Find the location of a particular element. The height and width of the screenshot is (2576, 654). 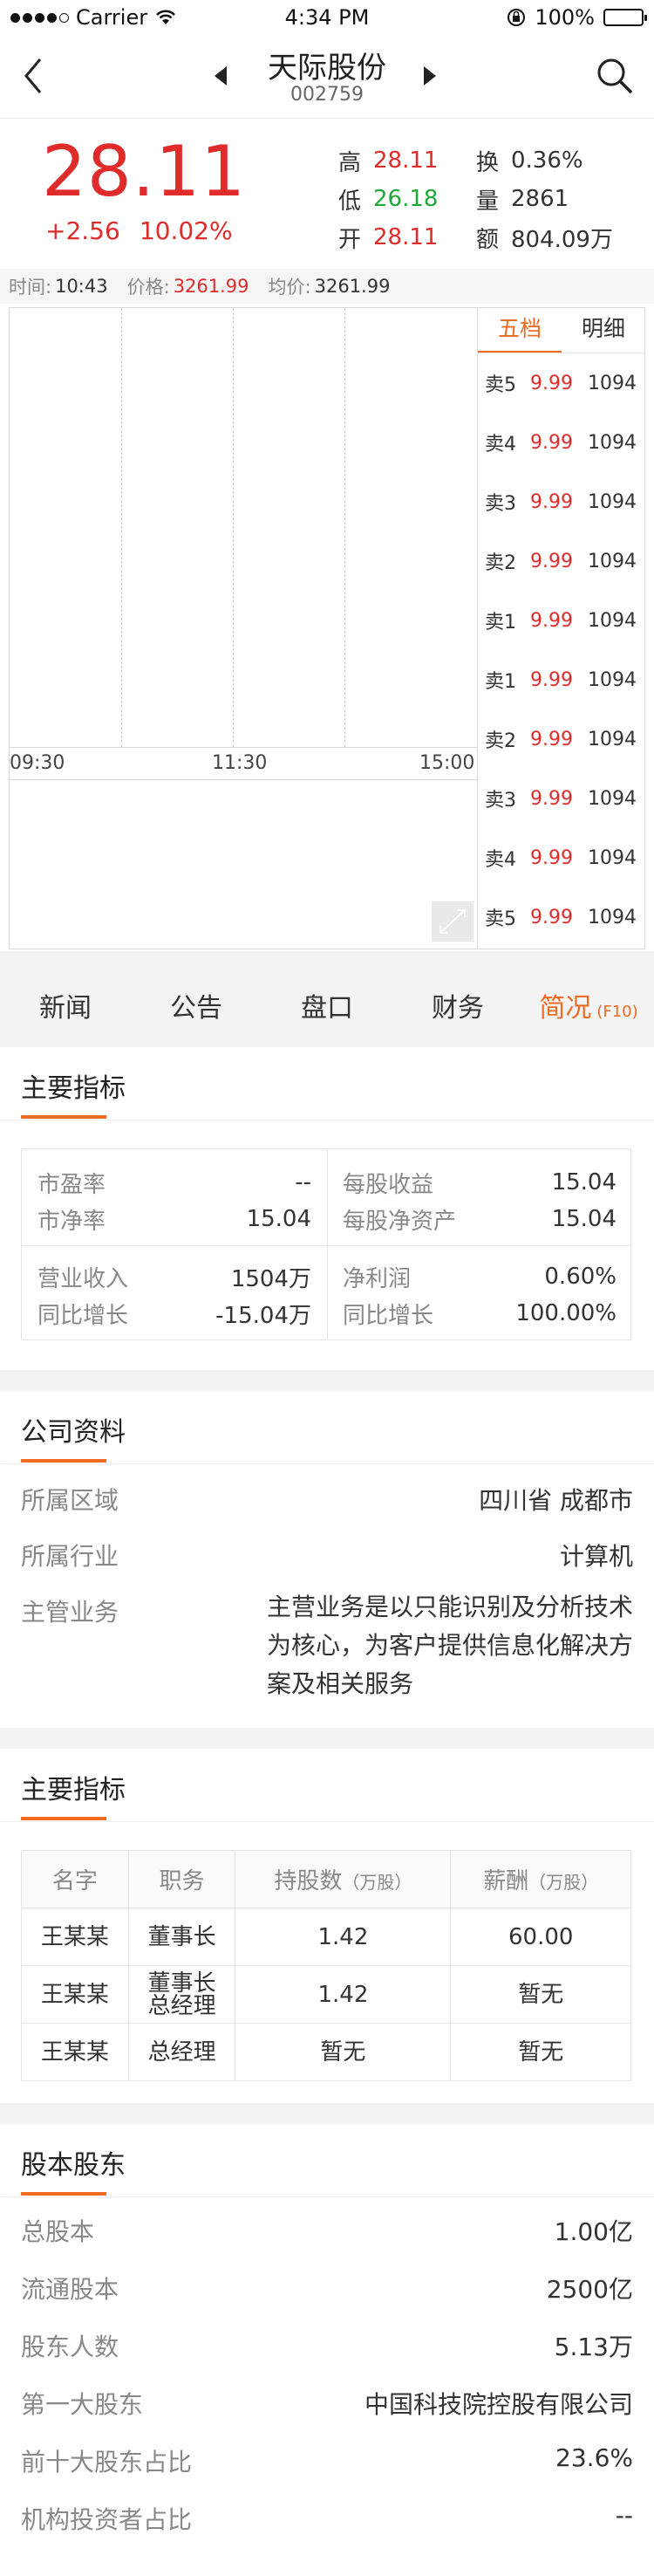

title-line: 董事长 is located at coordinates (181, 1984).